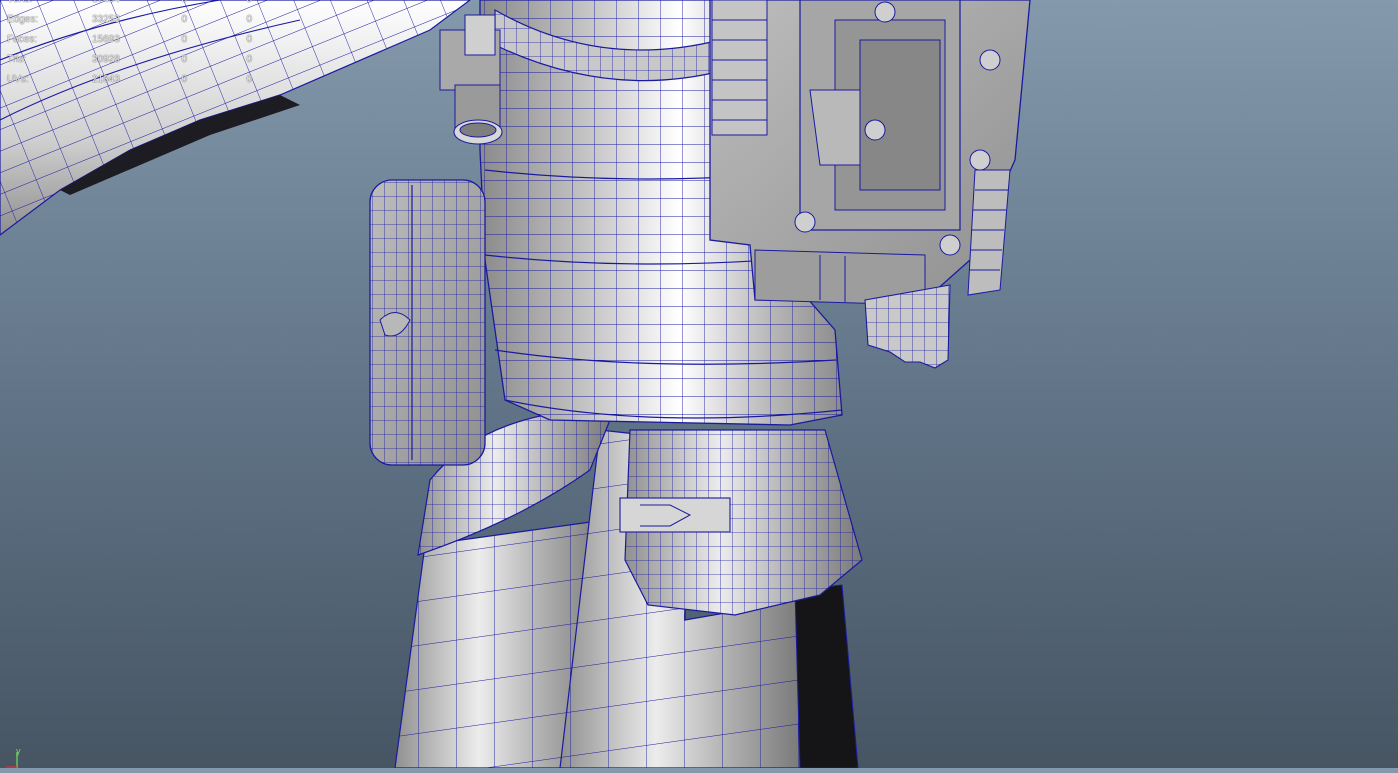  What do you see at coordinates (135, 80) in the screenshot?
I see `hud-row: UVs: 21843 0 0` at bounding box center [135, 80].